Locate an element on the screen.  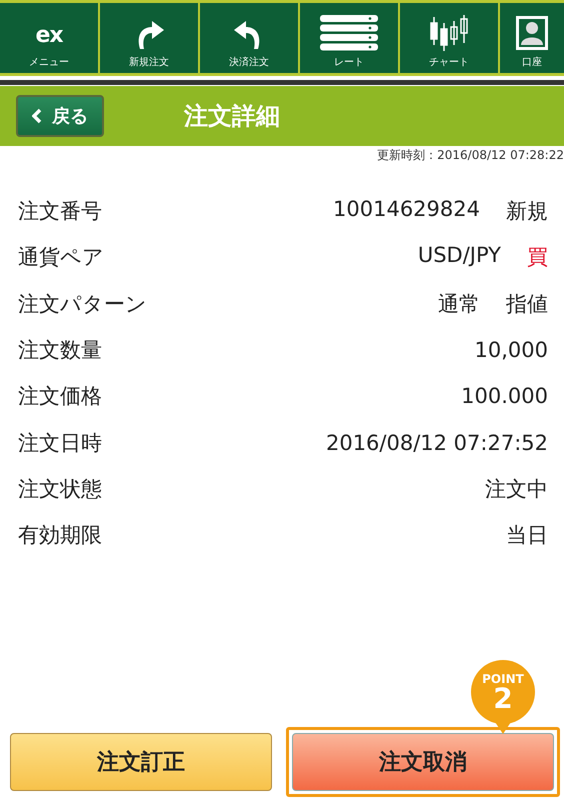
field-label: 注文価格 is located at coordinates (60, 396).